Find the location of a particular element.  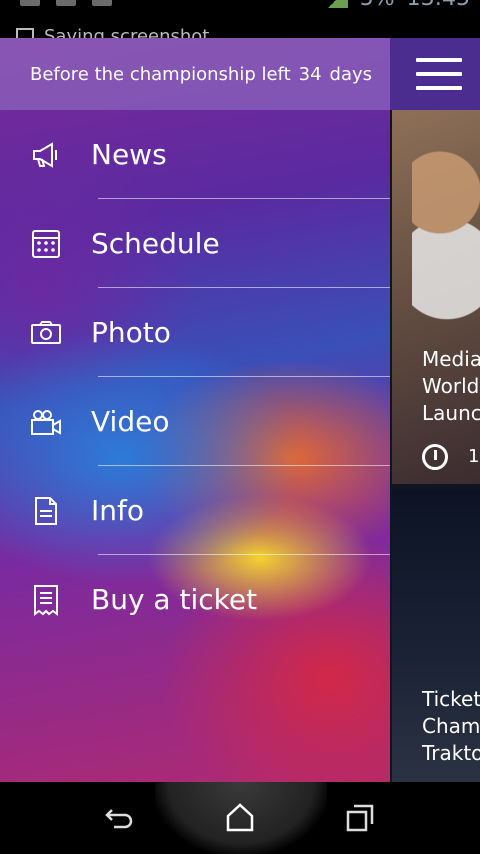

camera-icon is located at coordinates (46, 332).